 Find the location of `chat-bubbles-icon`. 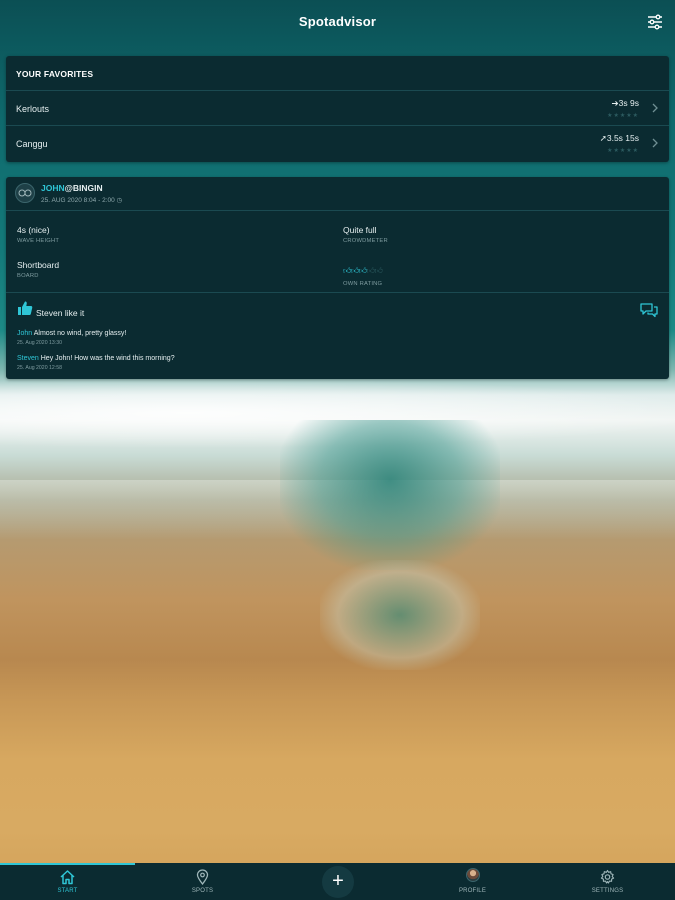

chat-bubbles-icon is located at coordinates (649, 310).